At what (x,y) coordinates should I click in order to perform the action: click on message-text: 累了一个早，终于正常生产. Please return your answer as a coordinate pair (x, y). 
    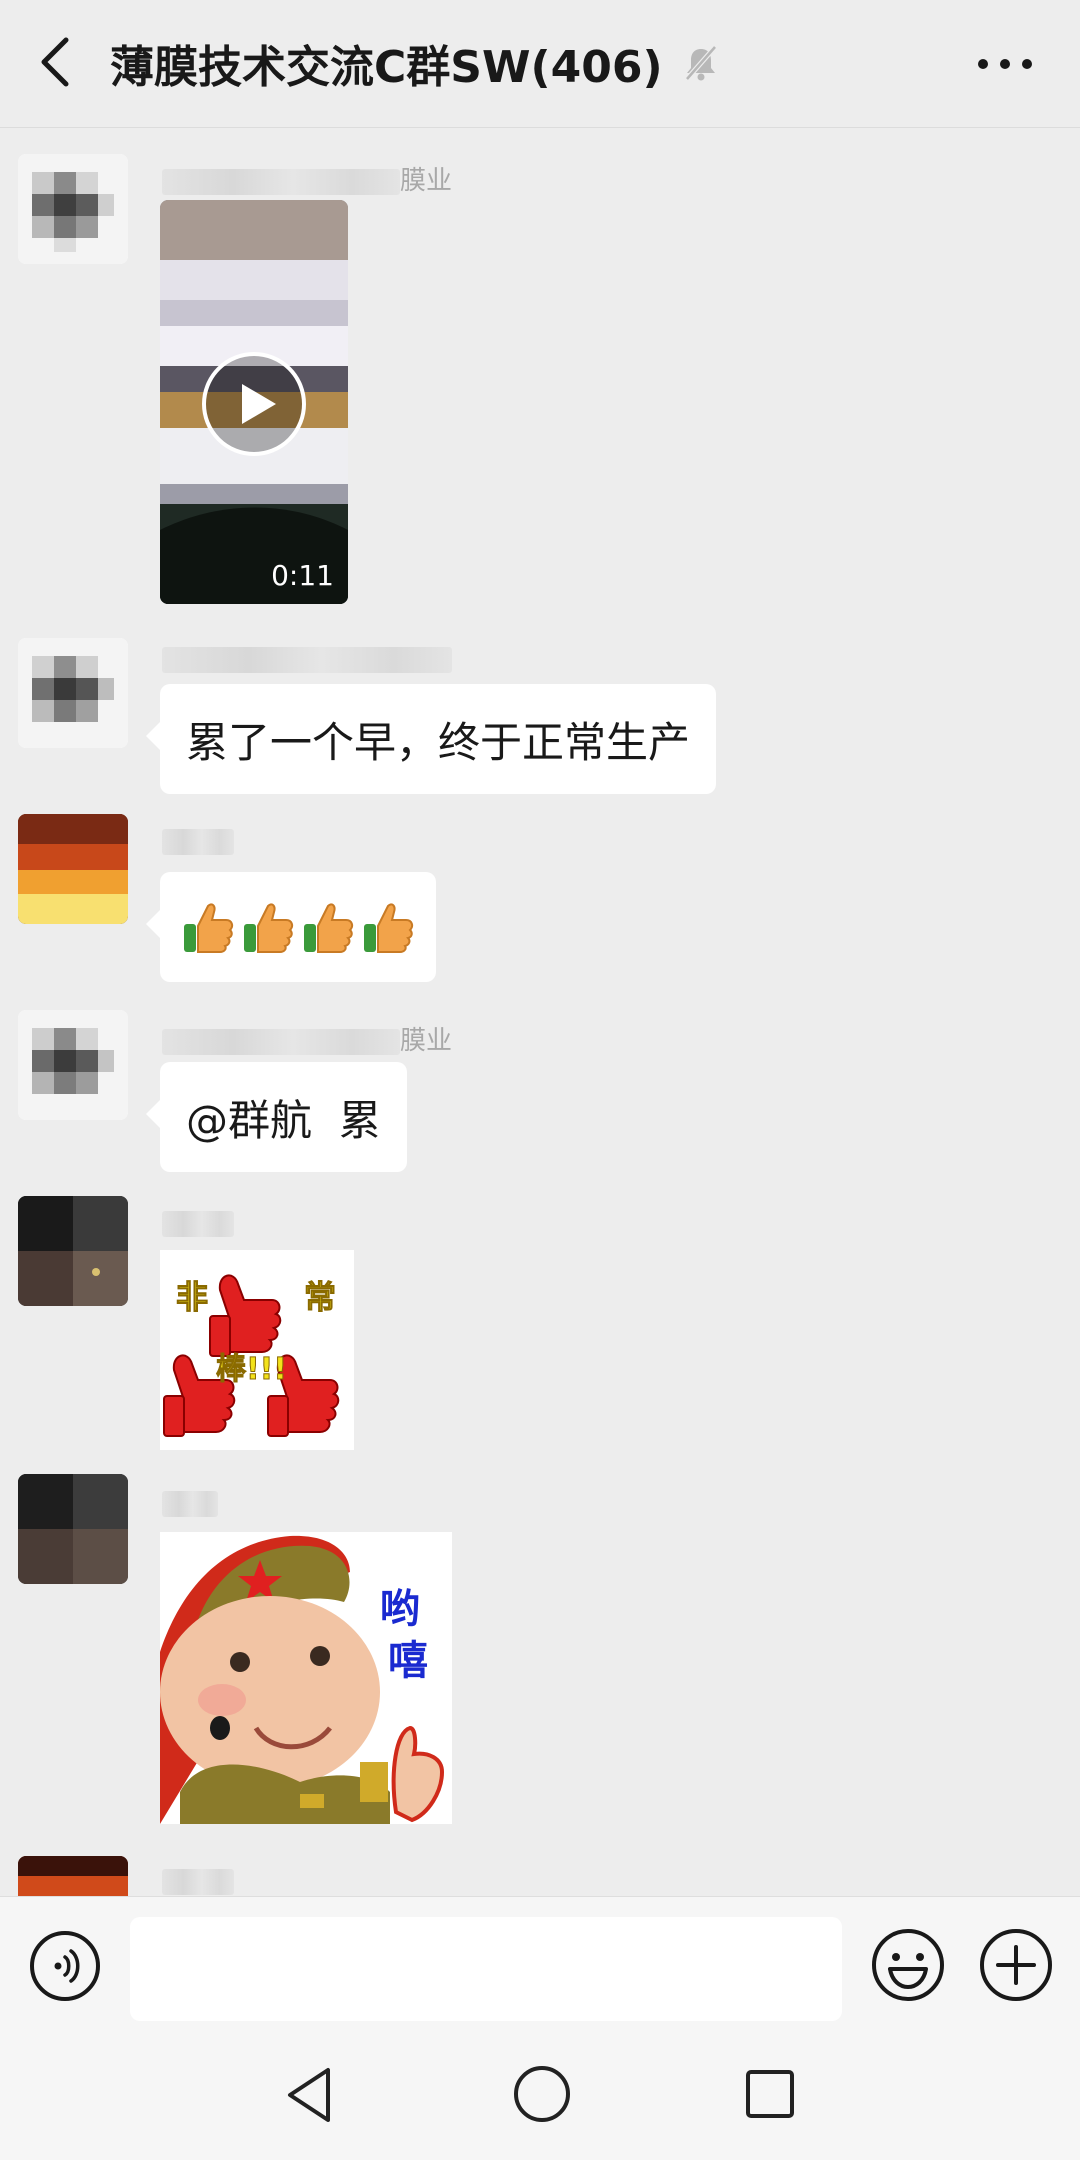
    Looking at the image, I should click on (438, 742).